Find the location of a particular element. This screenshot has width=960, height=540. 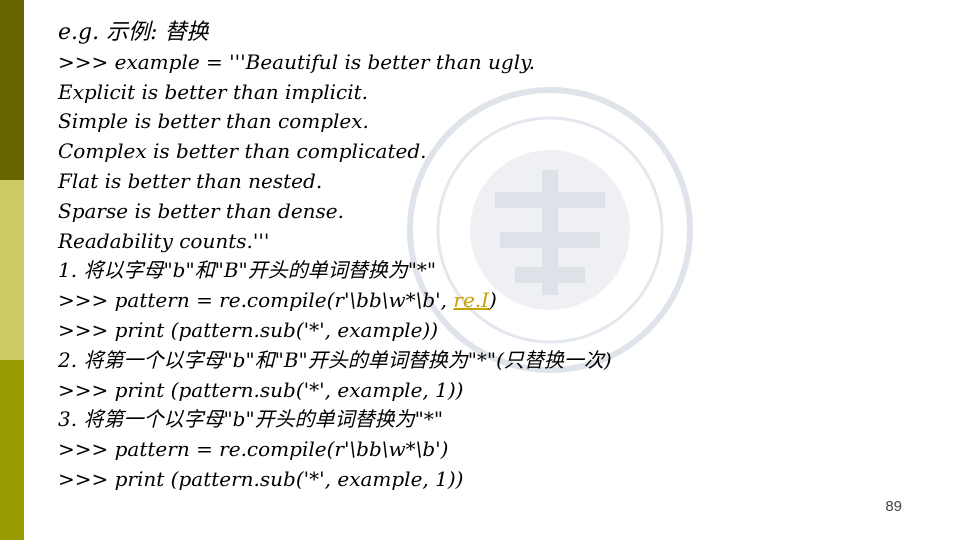

sidebar-segment-middle is located at coordinates (12, 270).